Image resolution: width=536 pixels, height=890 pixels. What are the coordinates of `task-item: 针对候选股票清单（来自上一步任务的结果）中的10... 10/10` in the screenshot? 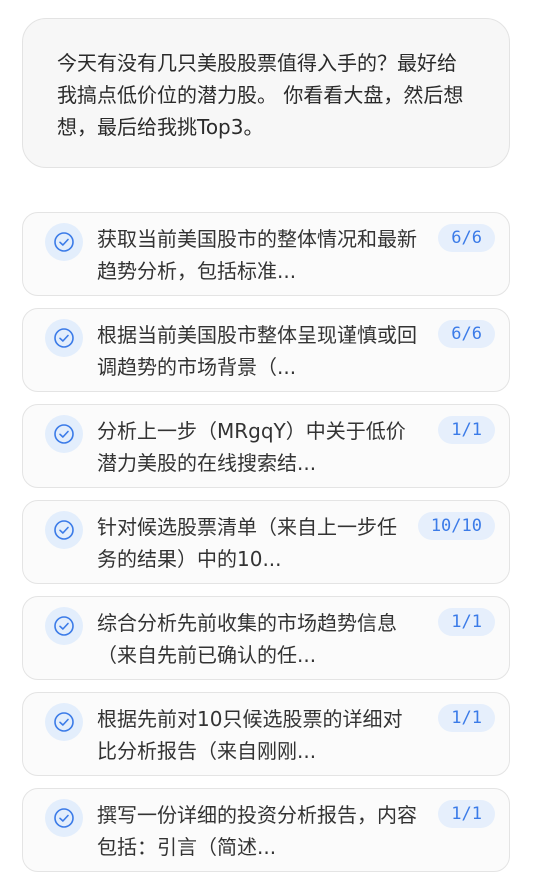 It's located at (266, 542).